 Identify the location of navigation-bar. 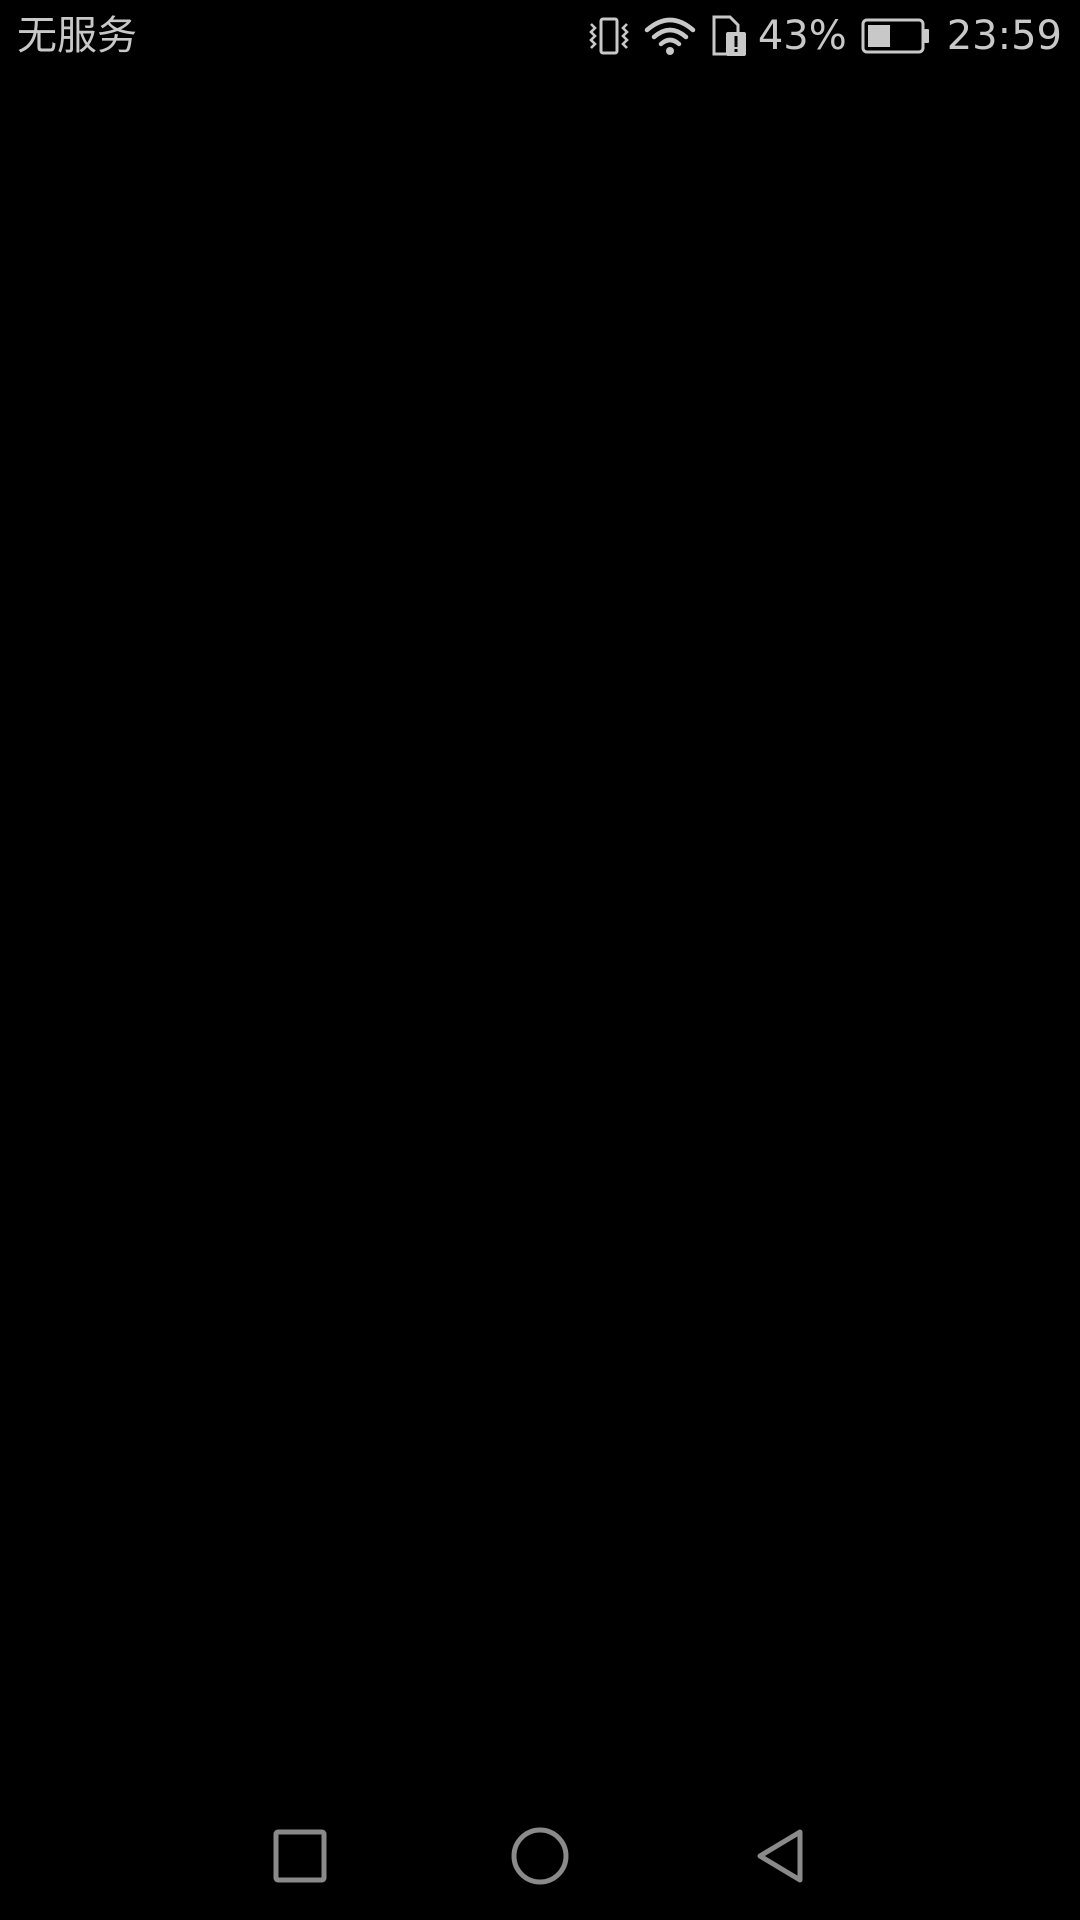
(540, 1856).